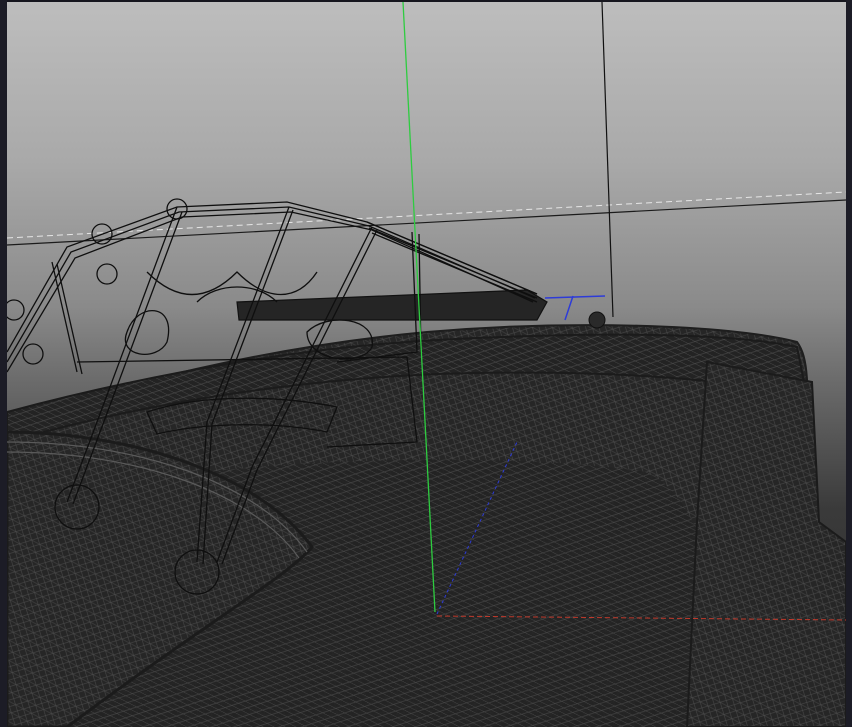  What do you see at coordinates (849, 363) in the screenshot?
I see `right-window-border` at bounding box center [849, 363].